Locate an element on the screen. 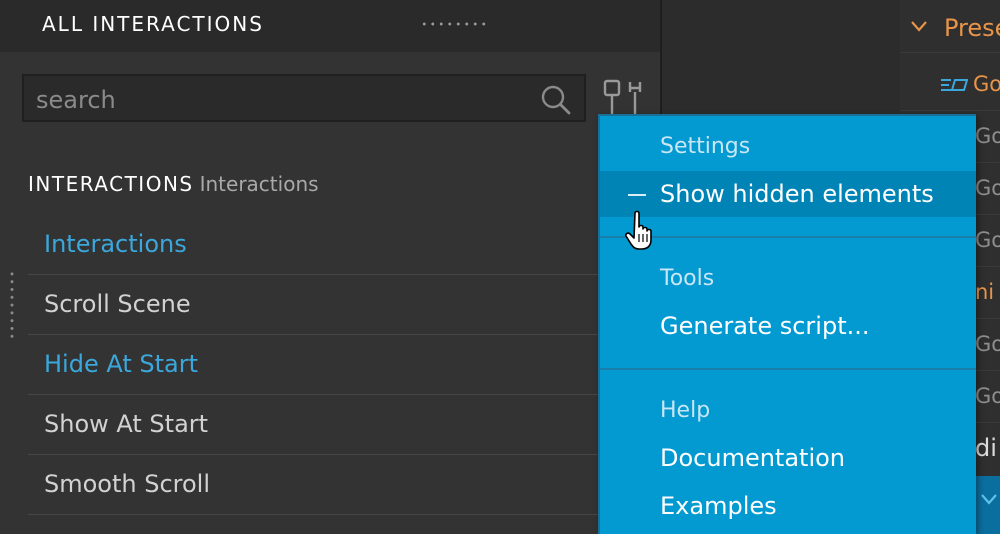  section-title-label: INTERACTIONS is located at coordinates (111, 184).